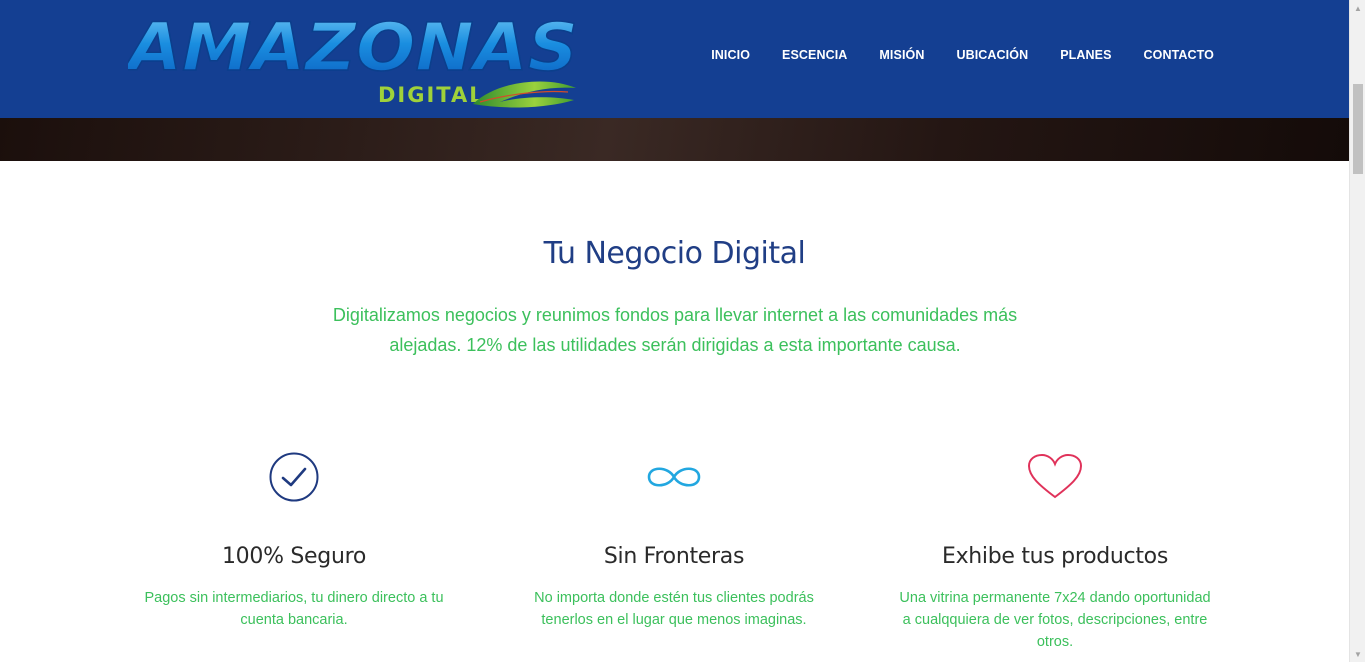  What do you see at coordinates (1055, 556) in the screenshot?
I see `feature-title: Exhibe tus productos` at bounding box center [1055, 556].